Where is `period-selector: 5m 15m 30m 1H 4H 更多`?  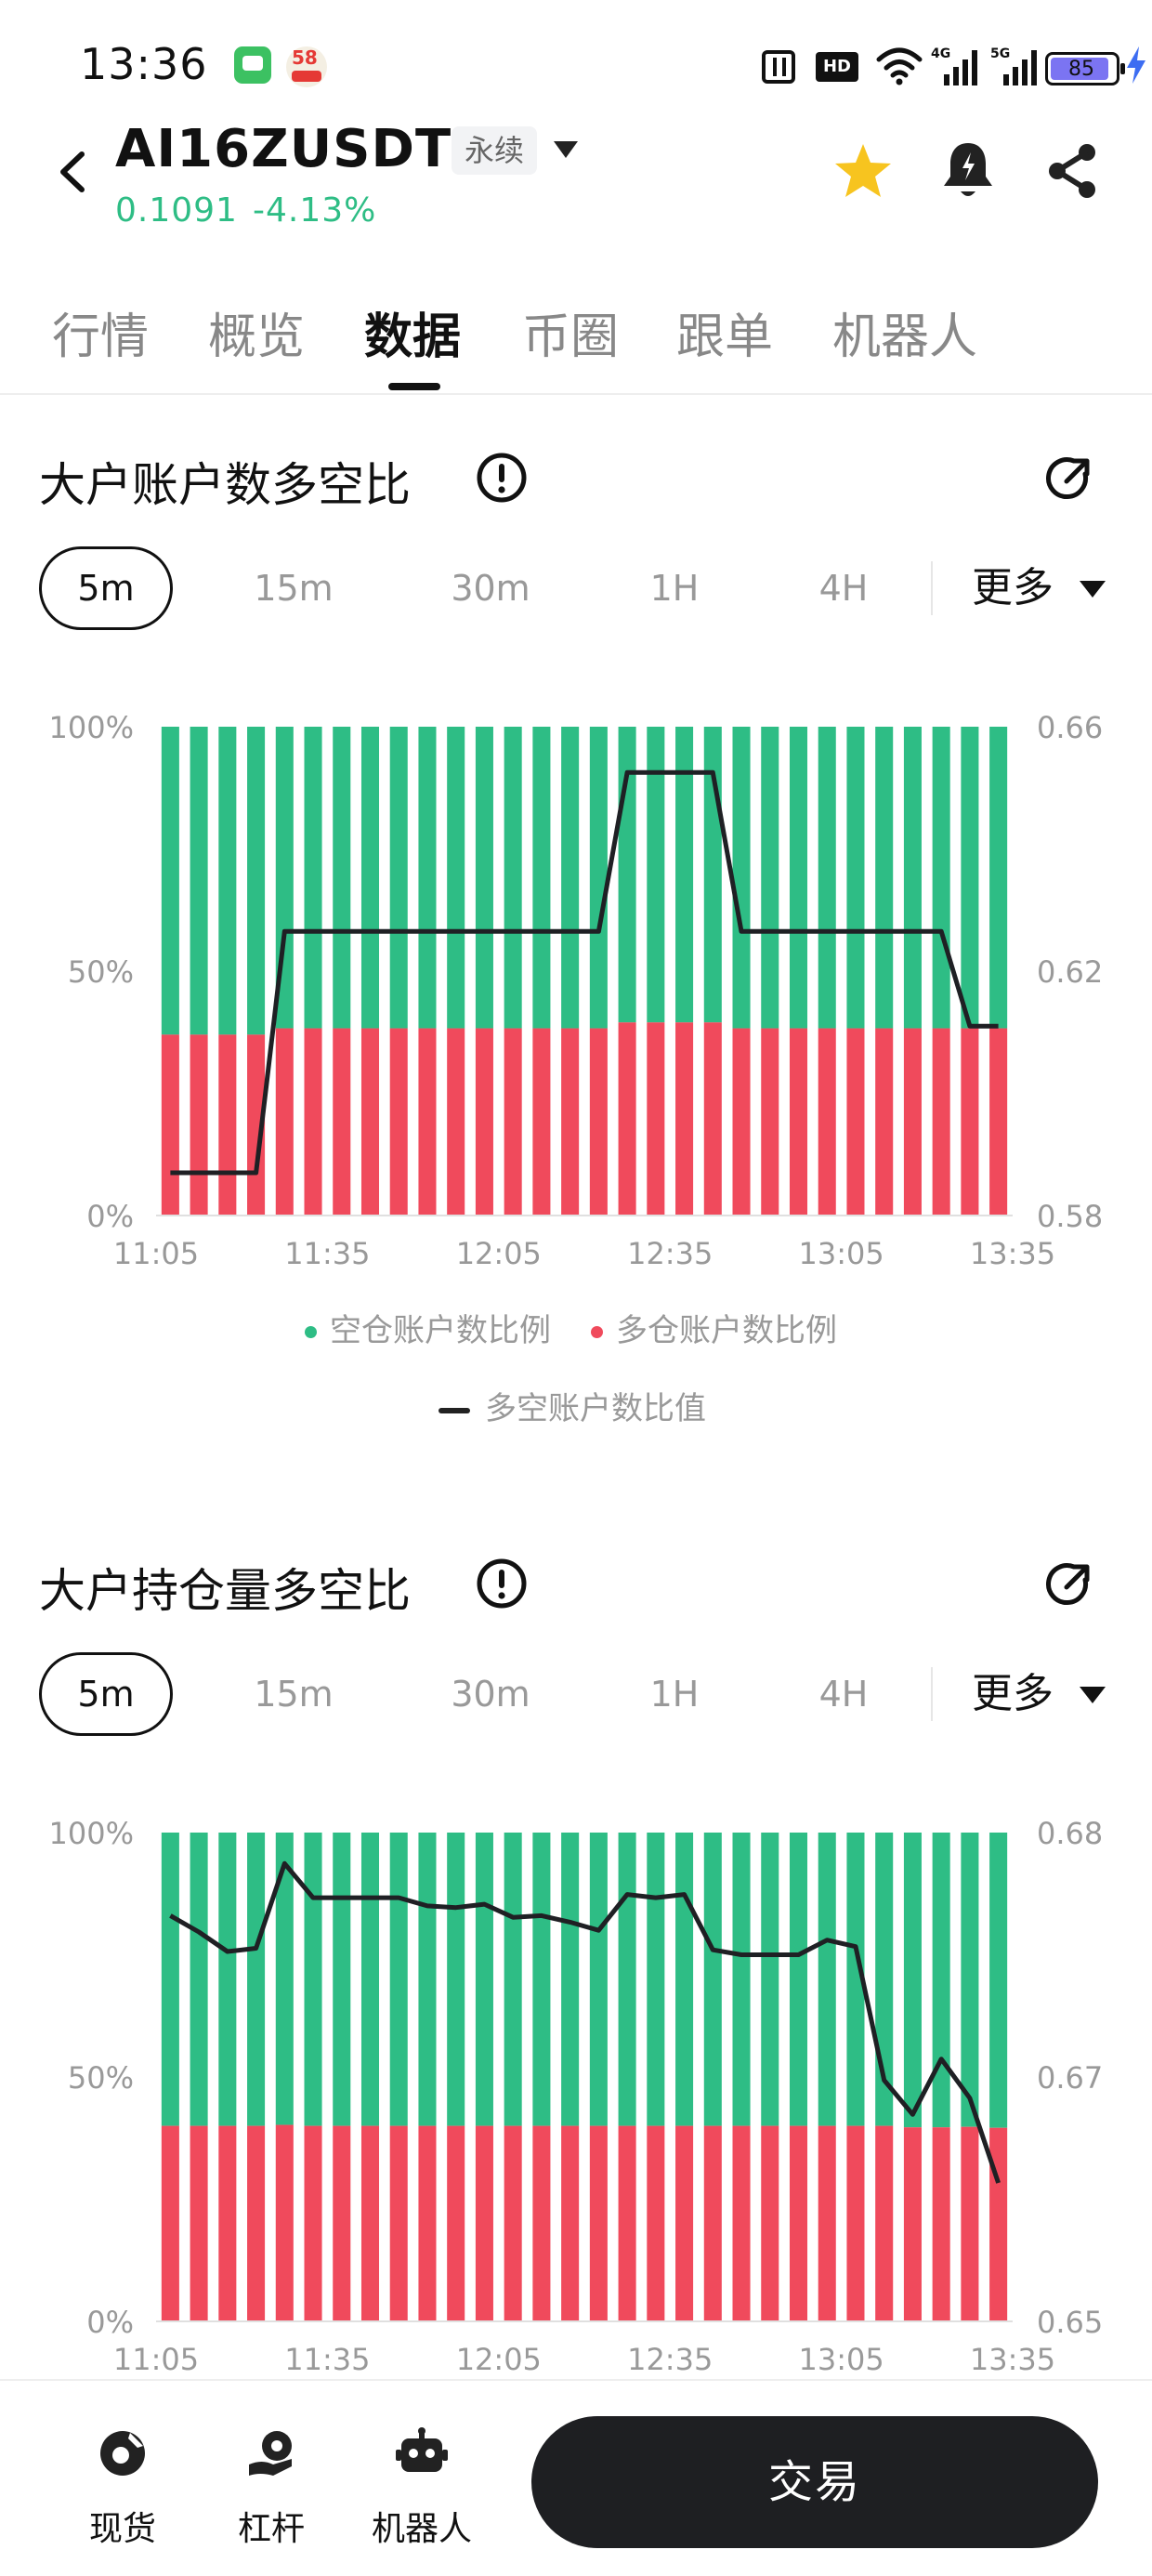
period-selector: 5m 15m 30m 1H 4H 更多 is located at coordinates (576, 1696).